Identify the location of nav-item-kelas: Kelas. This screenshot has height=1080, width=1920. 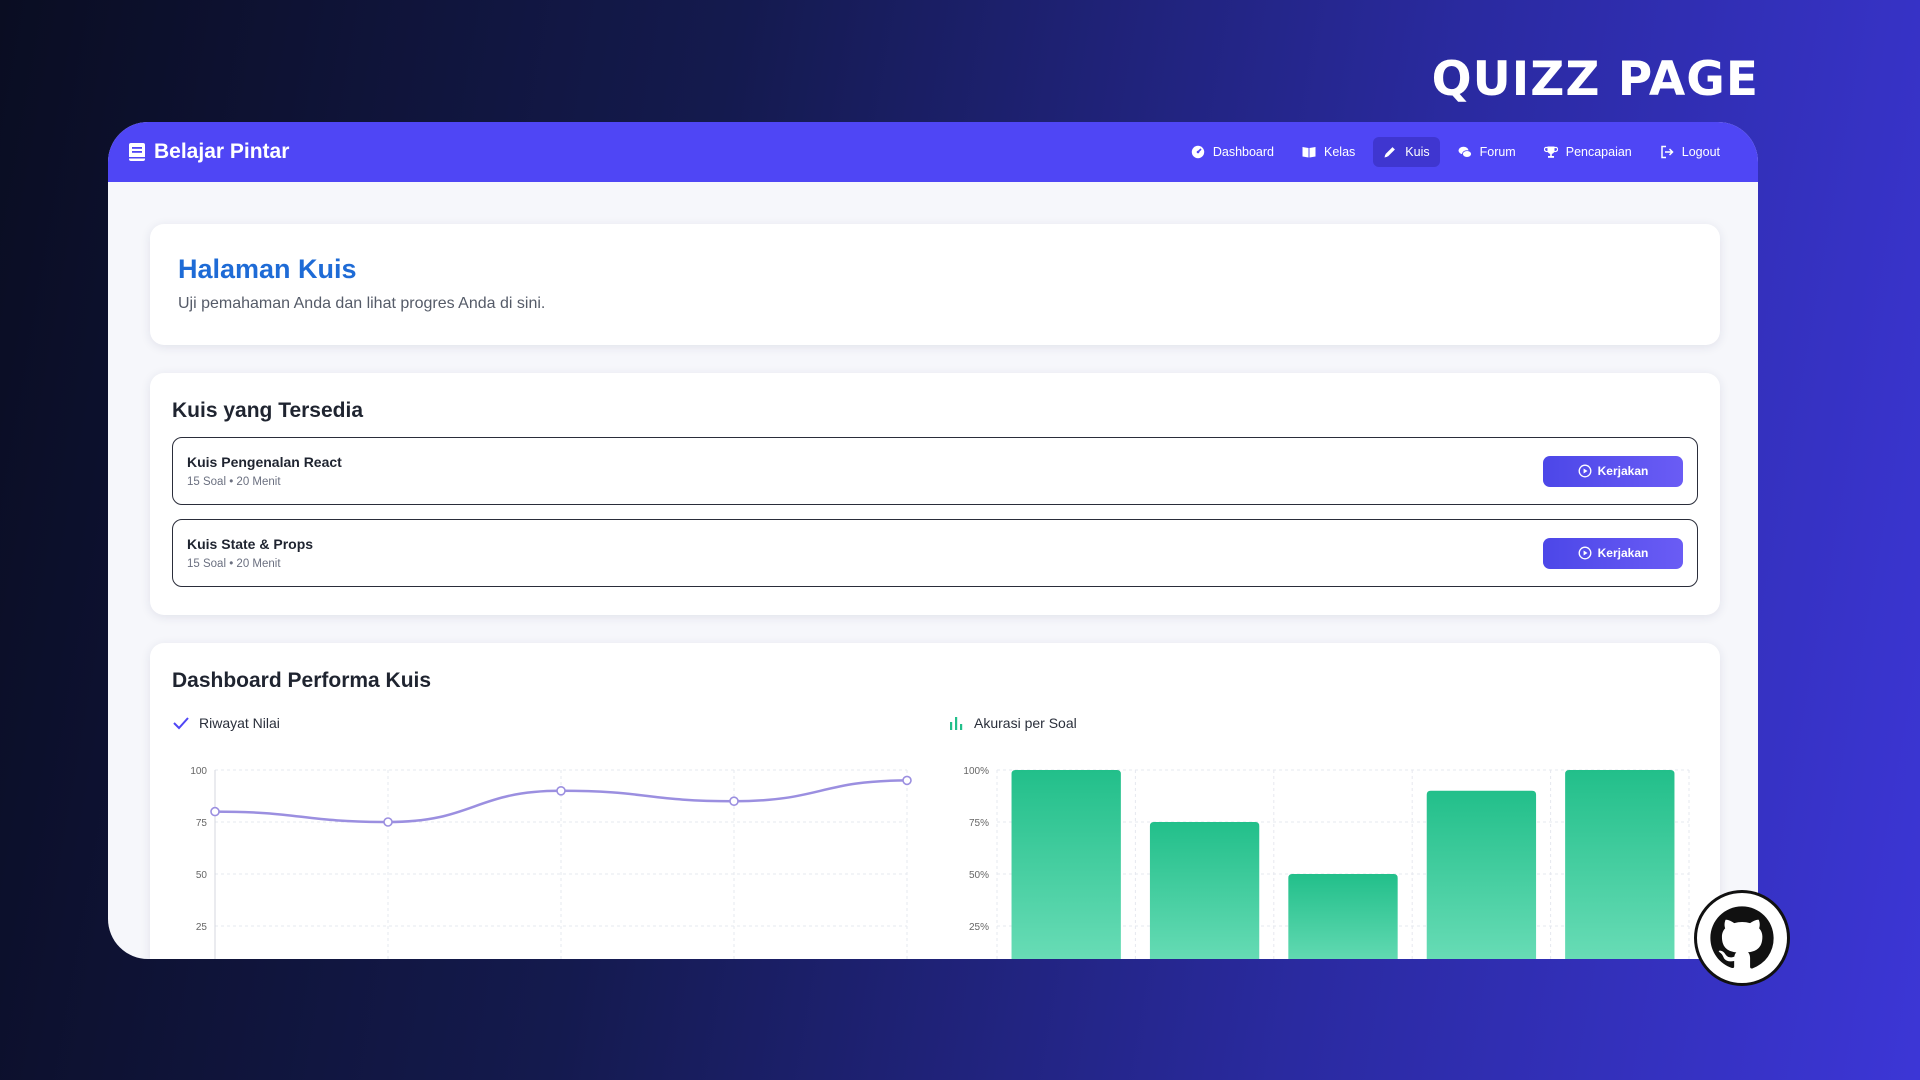
(1328, 152).